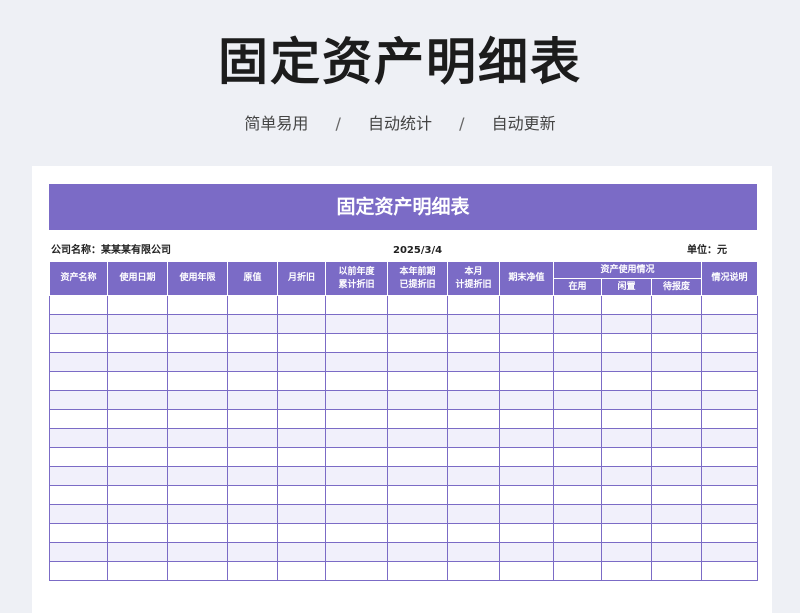 The height and width of the screenshot is (613, 800). What do you see at coordinates (473, 271) in the screenshot?
I see `header-text-line: 本月` at bounding box center [473, 271].